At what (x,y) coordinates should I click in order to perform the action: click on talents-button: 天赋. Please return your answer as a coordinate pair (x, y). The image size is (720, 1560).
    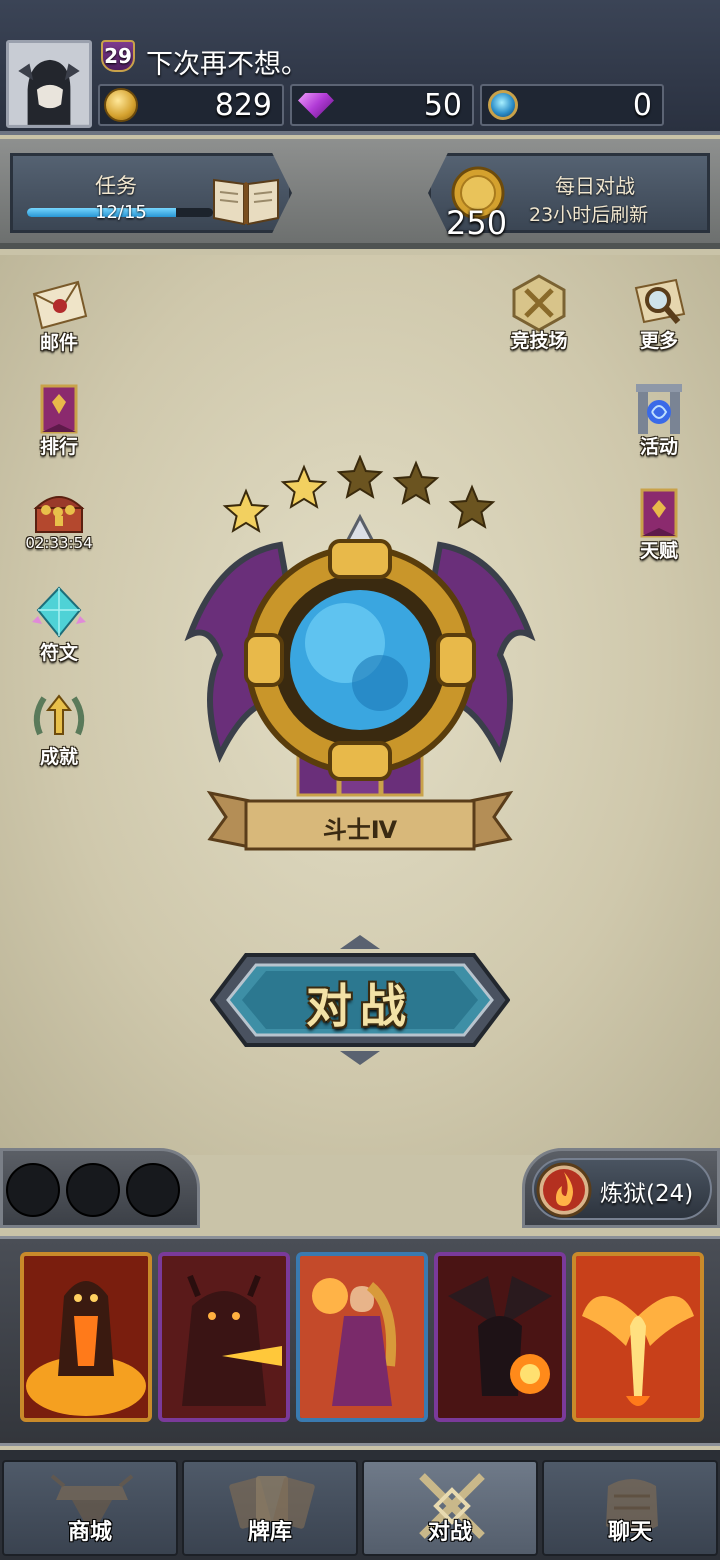
    Looking at the image, I should click on (659, 529).